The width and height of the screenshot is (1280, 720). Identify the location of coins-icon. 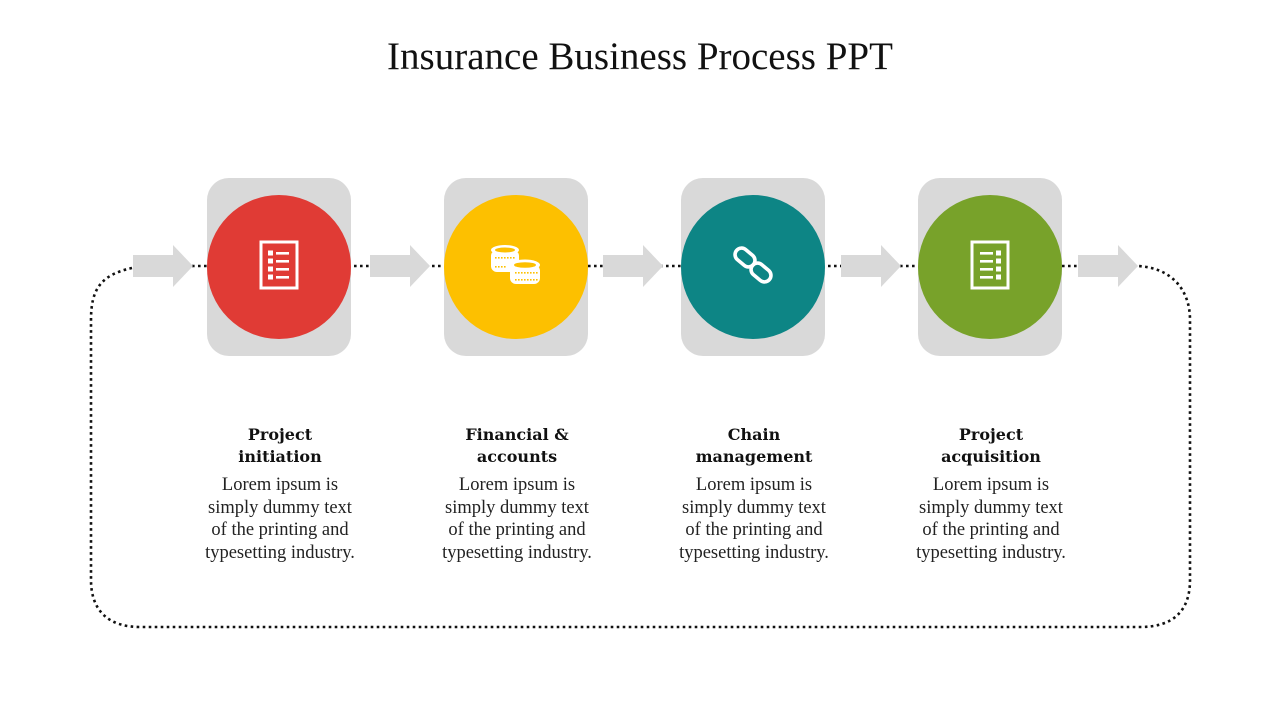
(516, 267).